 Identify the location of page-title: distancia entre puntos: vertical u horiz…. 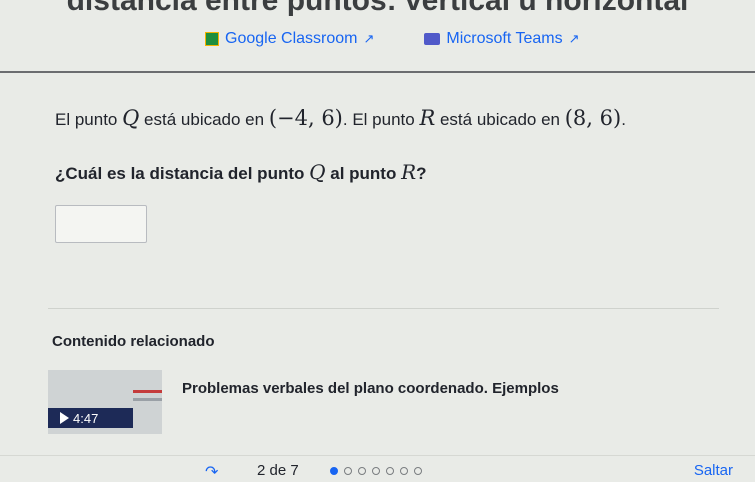
(377, 8).